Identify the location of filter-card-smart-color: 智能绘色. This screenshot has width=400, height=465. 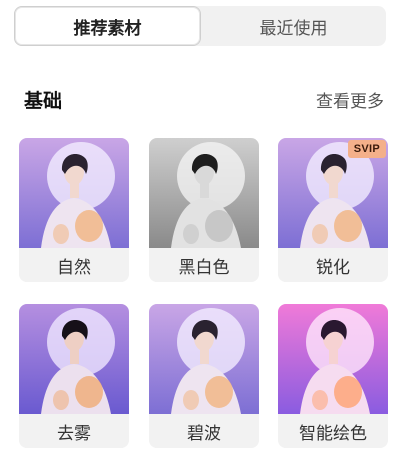
(333, 376).